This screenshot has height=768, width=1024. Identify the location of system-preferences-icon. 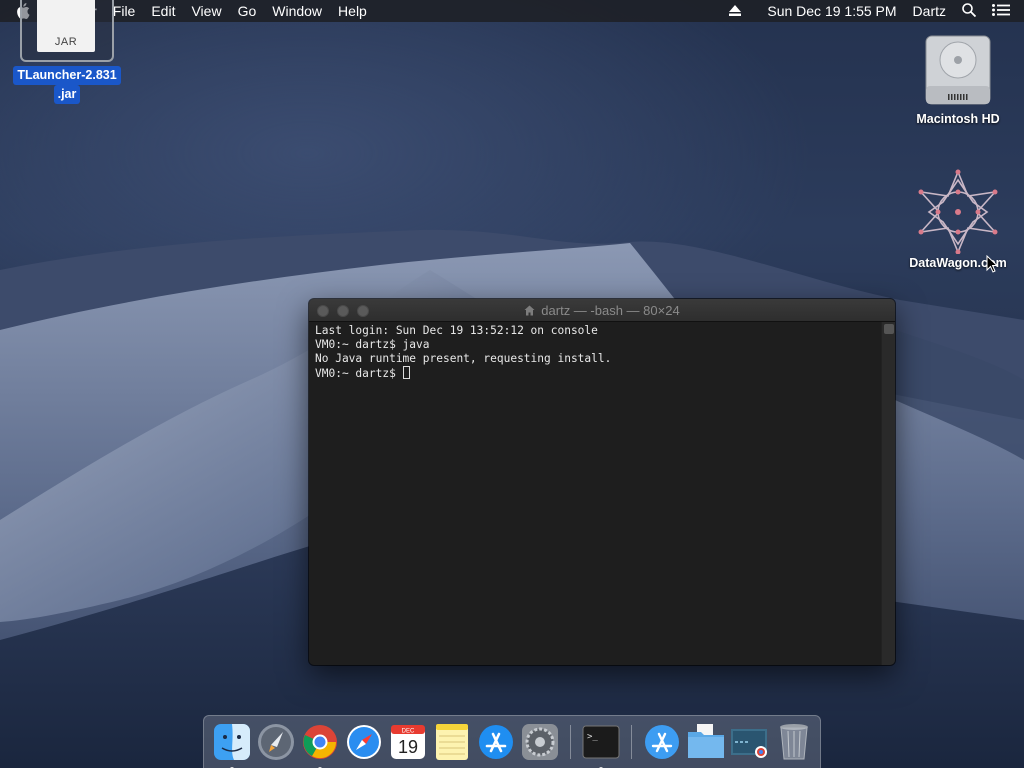
(540, 742).